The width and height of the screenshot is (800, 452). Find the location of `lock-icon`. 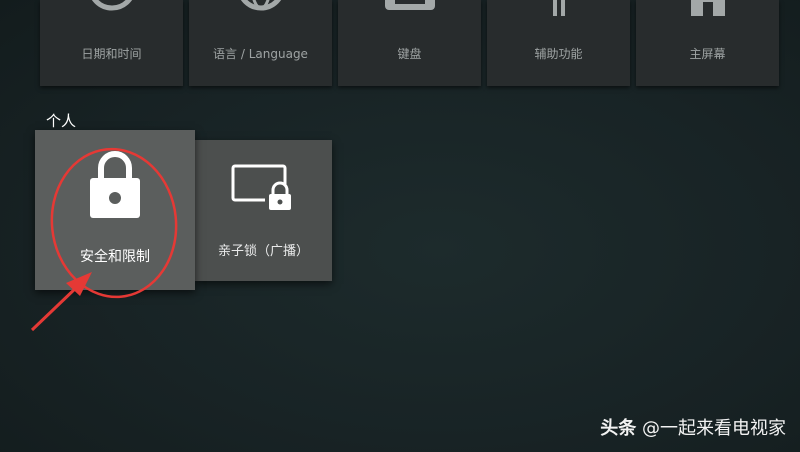

lock-icon is located at coordinates (115, 184).